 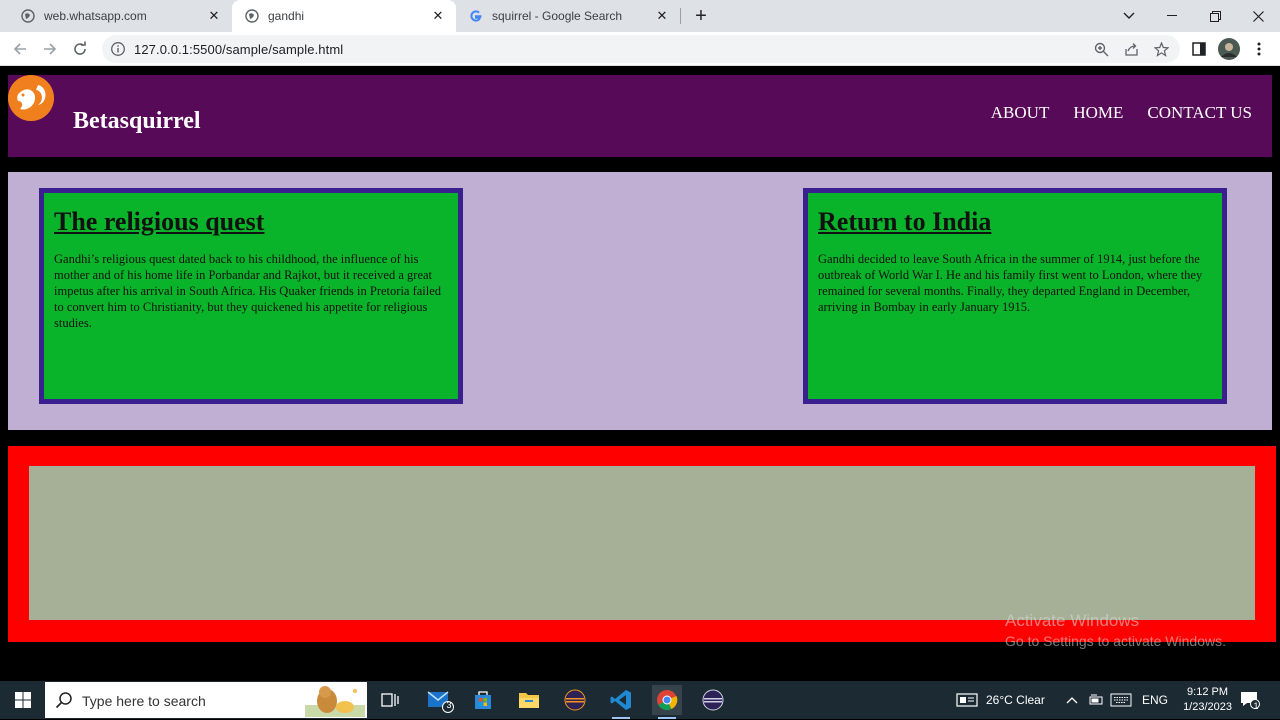 I want to click on activate-windows-title: Activate Windows, so click(x=1072, y=620).